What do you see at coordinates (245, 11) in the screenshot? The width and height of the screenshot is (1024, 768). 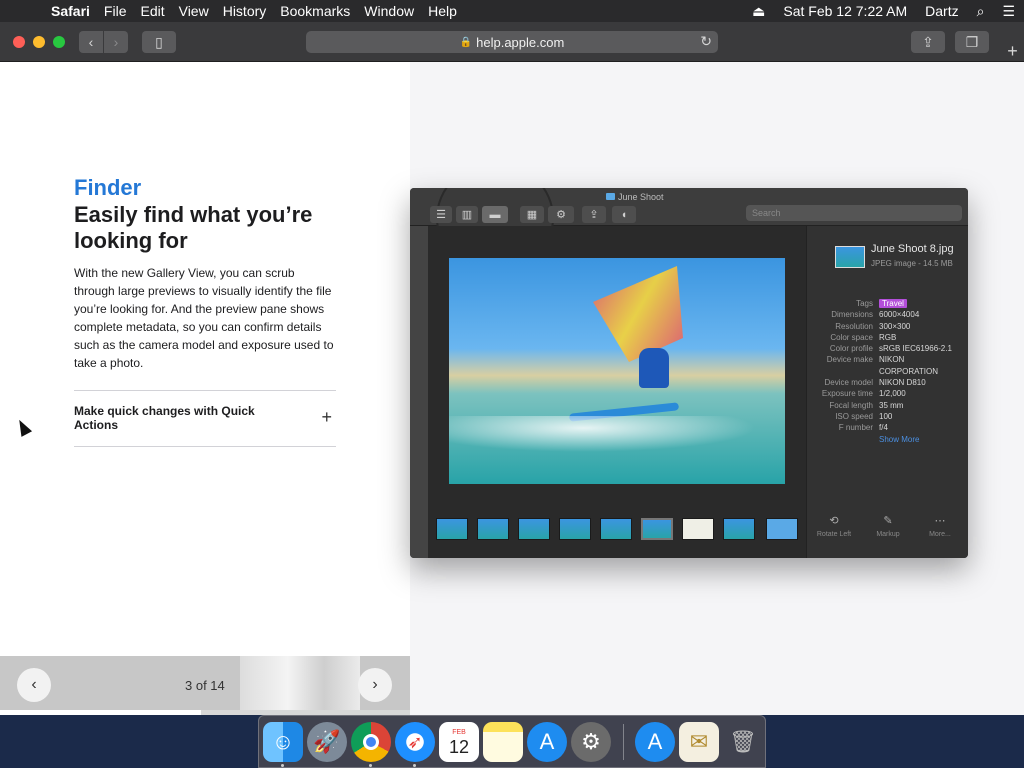 I see `menu-history: History` at bounding box center [245, 11].